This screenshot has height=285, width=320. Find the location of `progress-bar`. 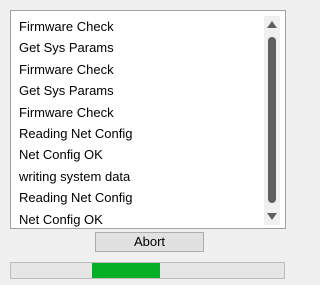

progress-bar is located at coordinates (147, 270).